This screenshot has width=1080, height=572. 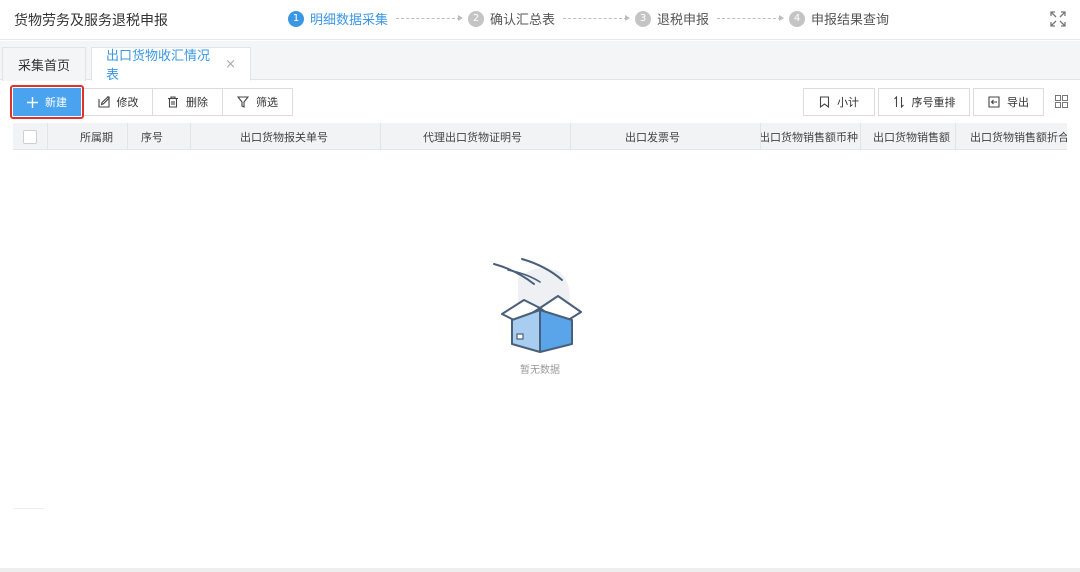 I want to click on column-header: 出口货物销售额币种, so click(x=811, y=136).